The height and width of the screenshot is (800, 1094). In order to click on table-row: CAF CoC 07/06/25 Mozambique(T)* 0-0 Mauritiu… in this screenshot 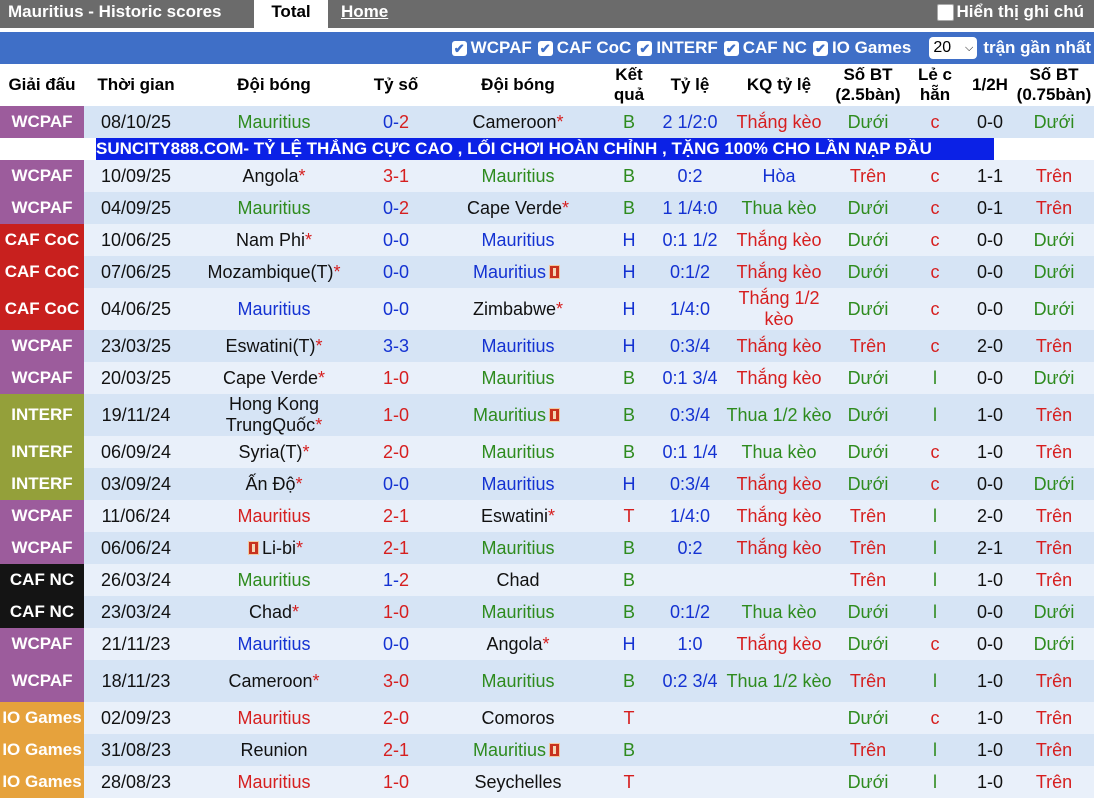, I will do `click(547, 272)`.